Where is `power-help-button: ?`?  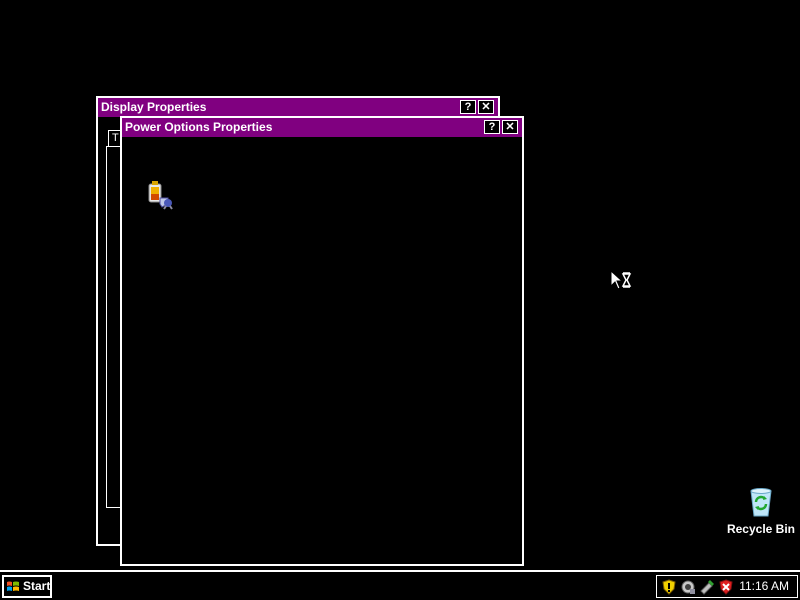
power-help-button: ? is located at coordinates (492, 127).